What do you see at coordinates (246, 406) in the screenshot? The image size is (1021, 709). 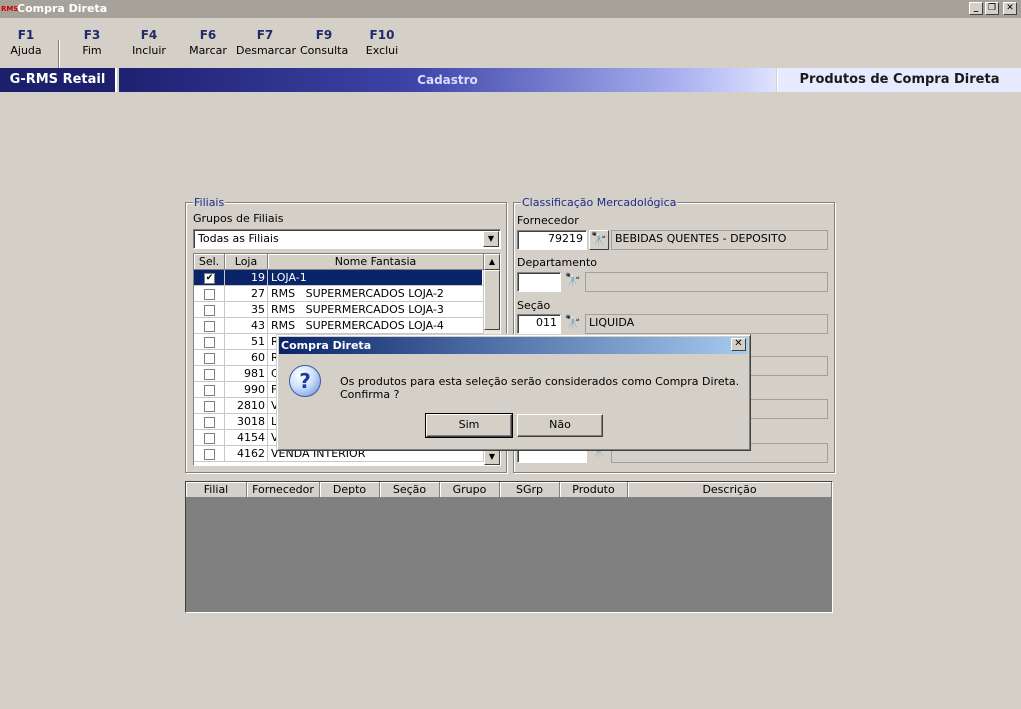 I see `loja-cell: 2810` at bounding box center [246, 406].